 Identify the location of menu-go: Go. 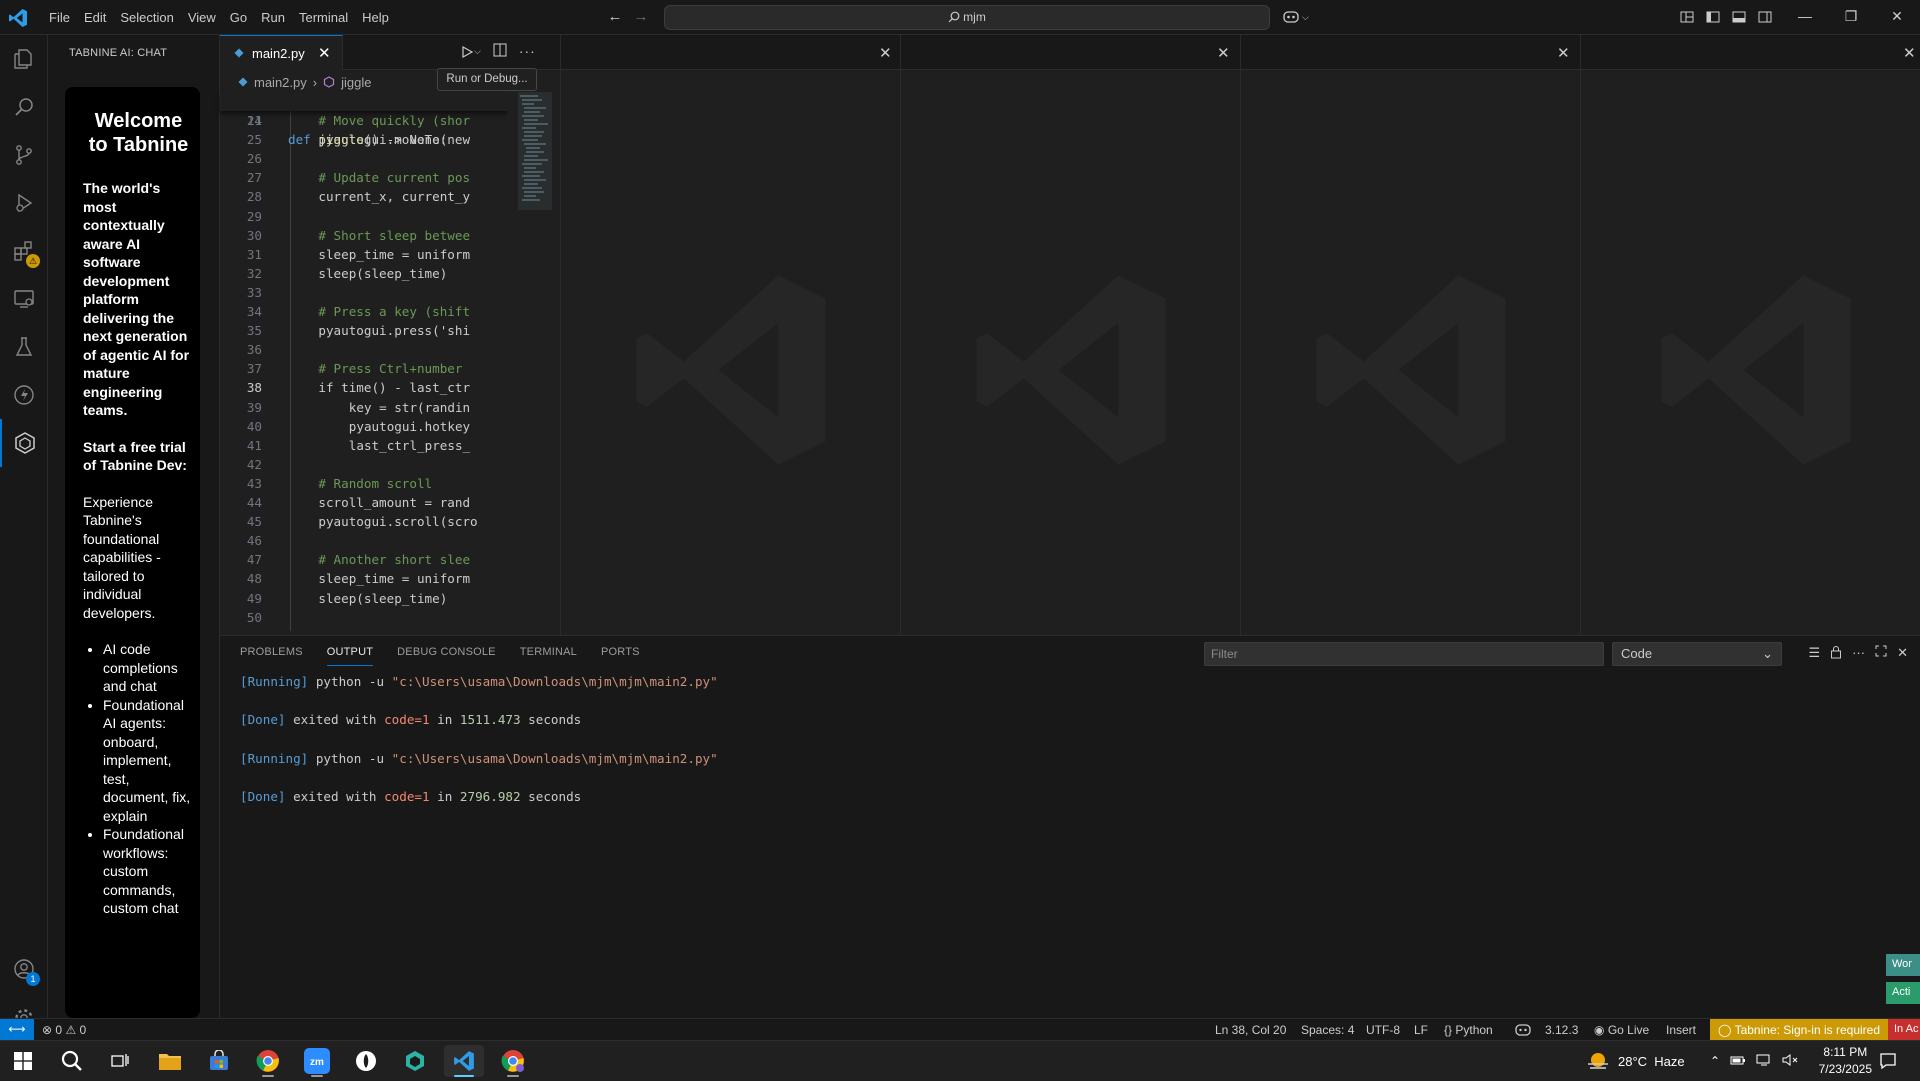
(238, 17).